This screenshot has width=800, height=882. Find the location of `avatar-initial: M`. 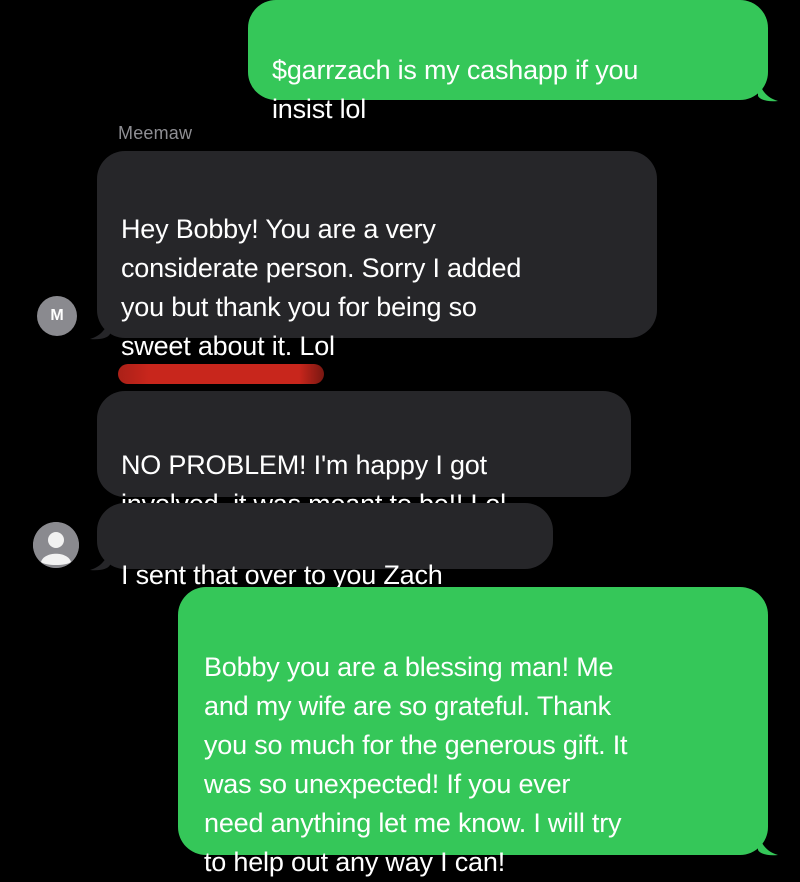

avatar-initial: M is located at coordinates (57, 315).